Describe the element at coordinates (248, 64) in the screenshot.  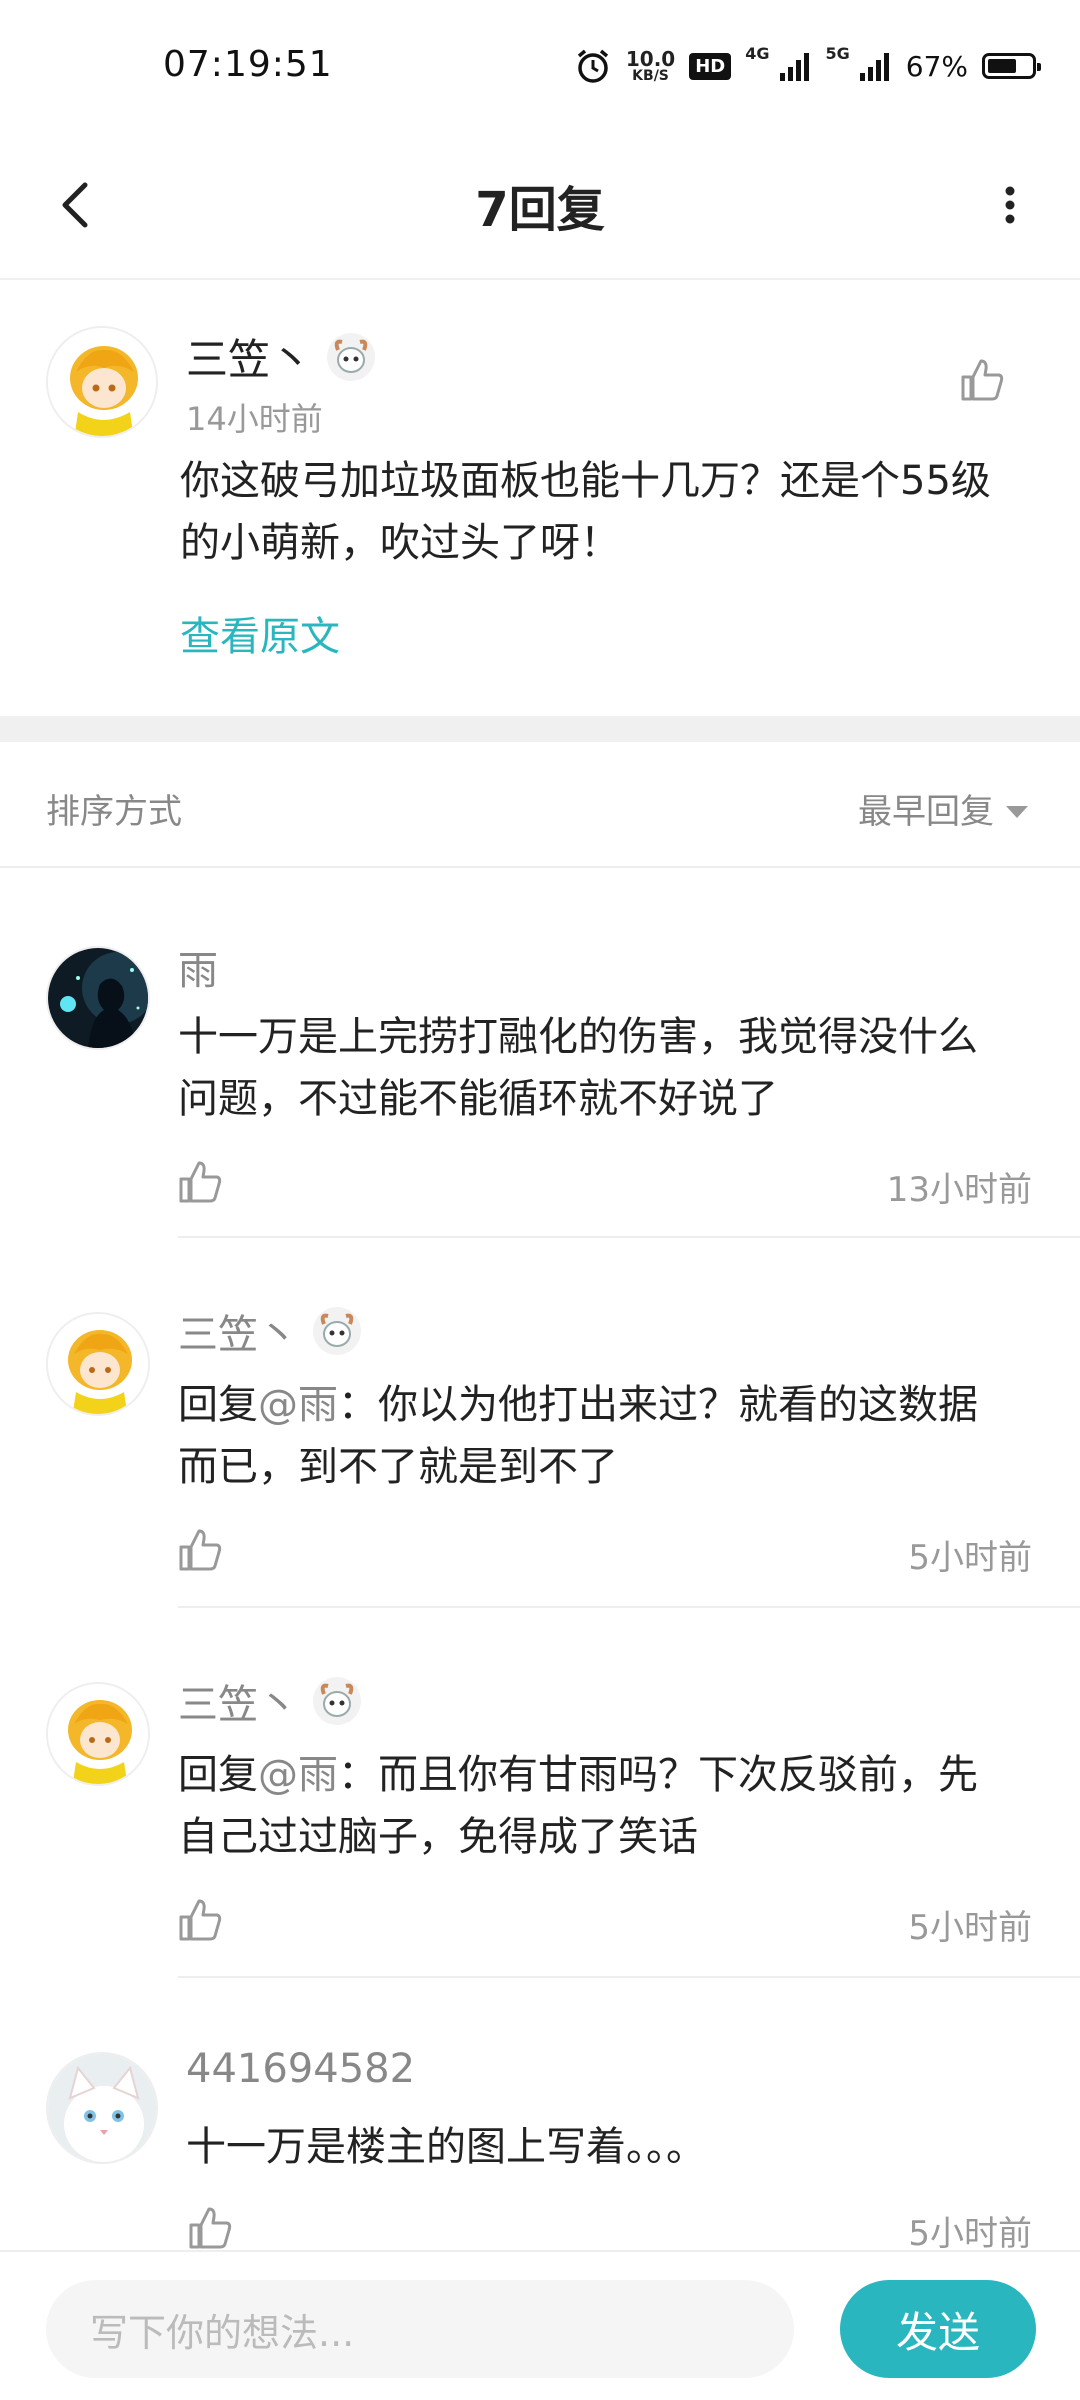
I see `status-time: 07:19:51` at that location.